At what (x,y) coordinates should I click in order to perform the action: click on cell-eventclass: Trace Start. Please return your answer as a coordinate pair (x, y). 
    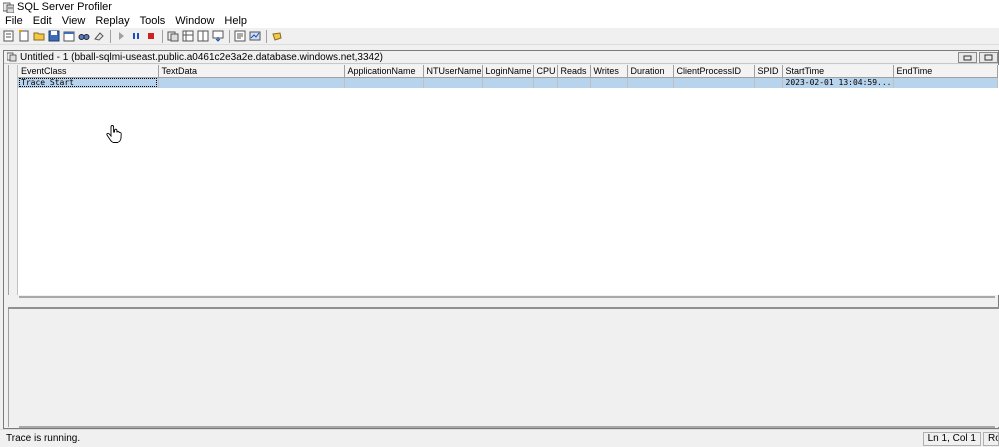
    Looking at the image, I should click on (88, 82).